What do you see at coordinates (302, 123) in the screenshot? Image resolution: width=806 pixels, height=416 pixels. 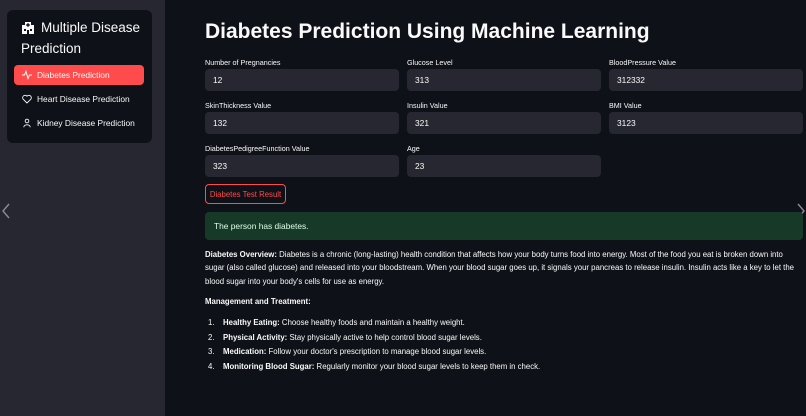 I see `skin-thickness-input` at bounding box center [302, 123].